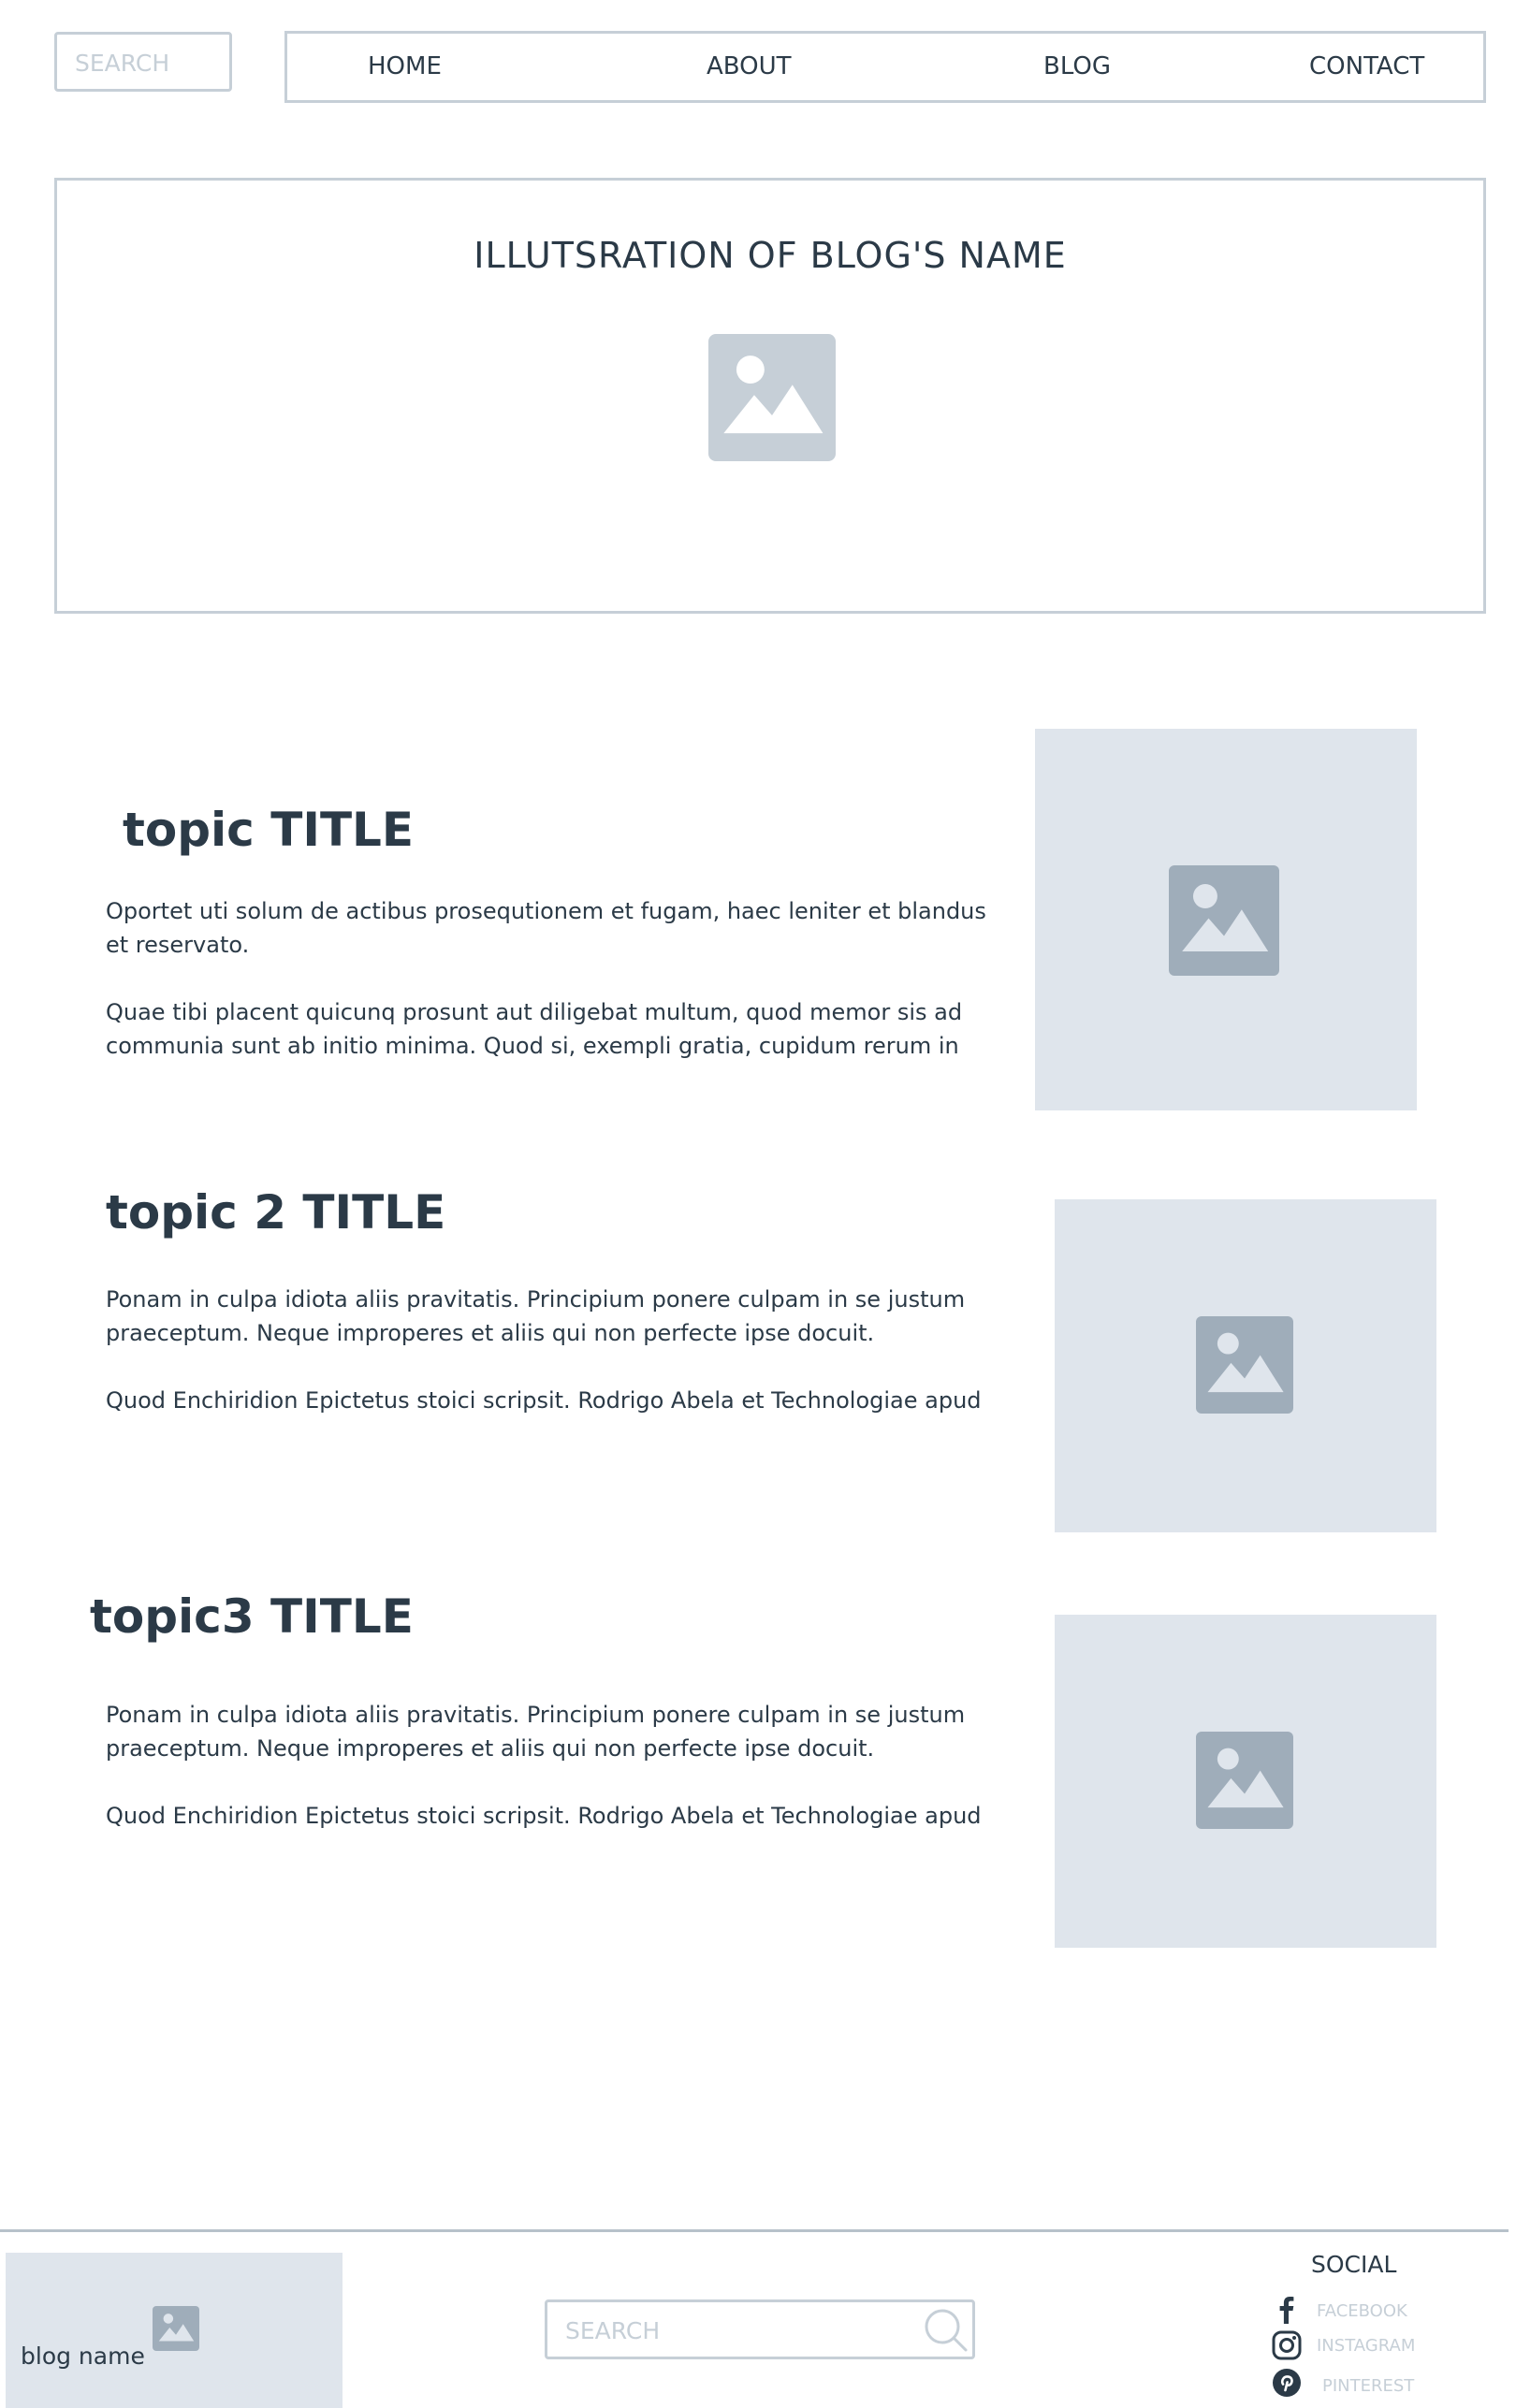 Image resolution: width=1516 pixels, height=2408 pixels. I want to click on blog-name: blog name, so click(83, 2356).